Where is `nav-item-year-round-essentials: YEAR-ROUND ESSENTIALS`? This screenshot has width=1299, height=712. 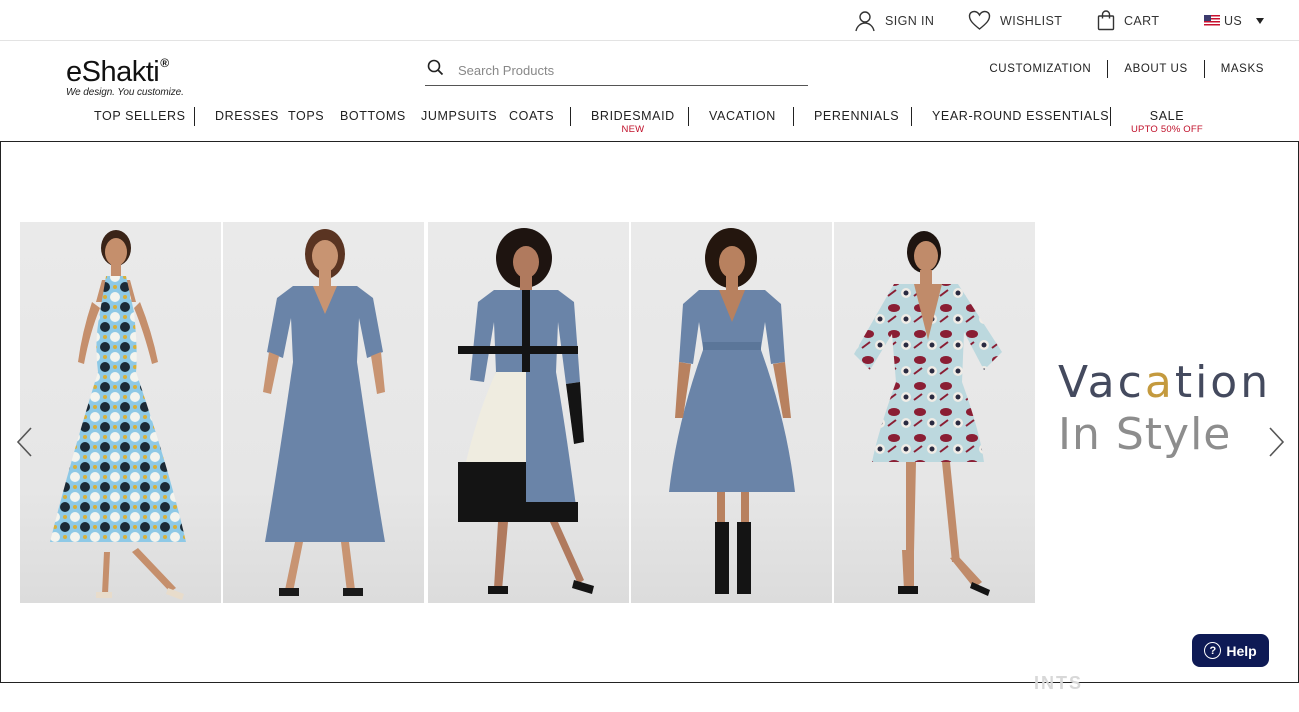
nav-item-year-round-essentials: YEAR-ROUND ESSENTIALS is located at coordinates (1020, 116).